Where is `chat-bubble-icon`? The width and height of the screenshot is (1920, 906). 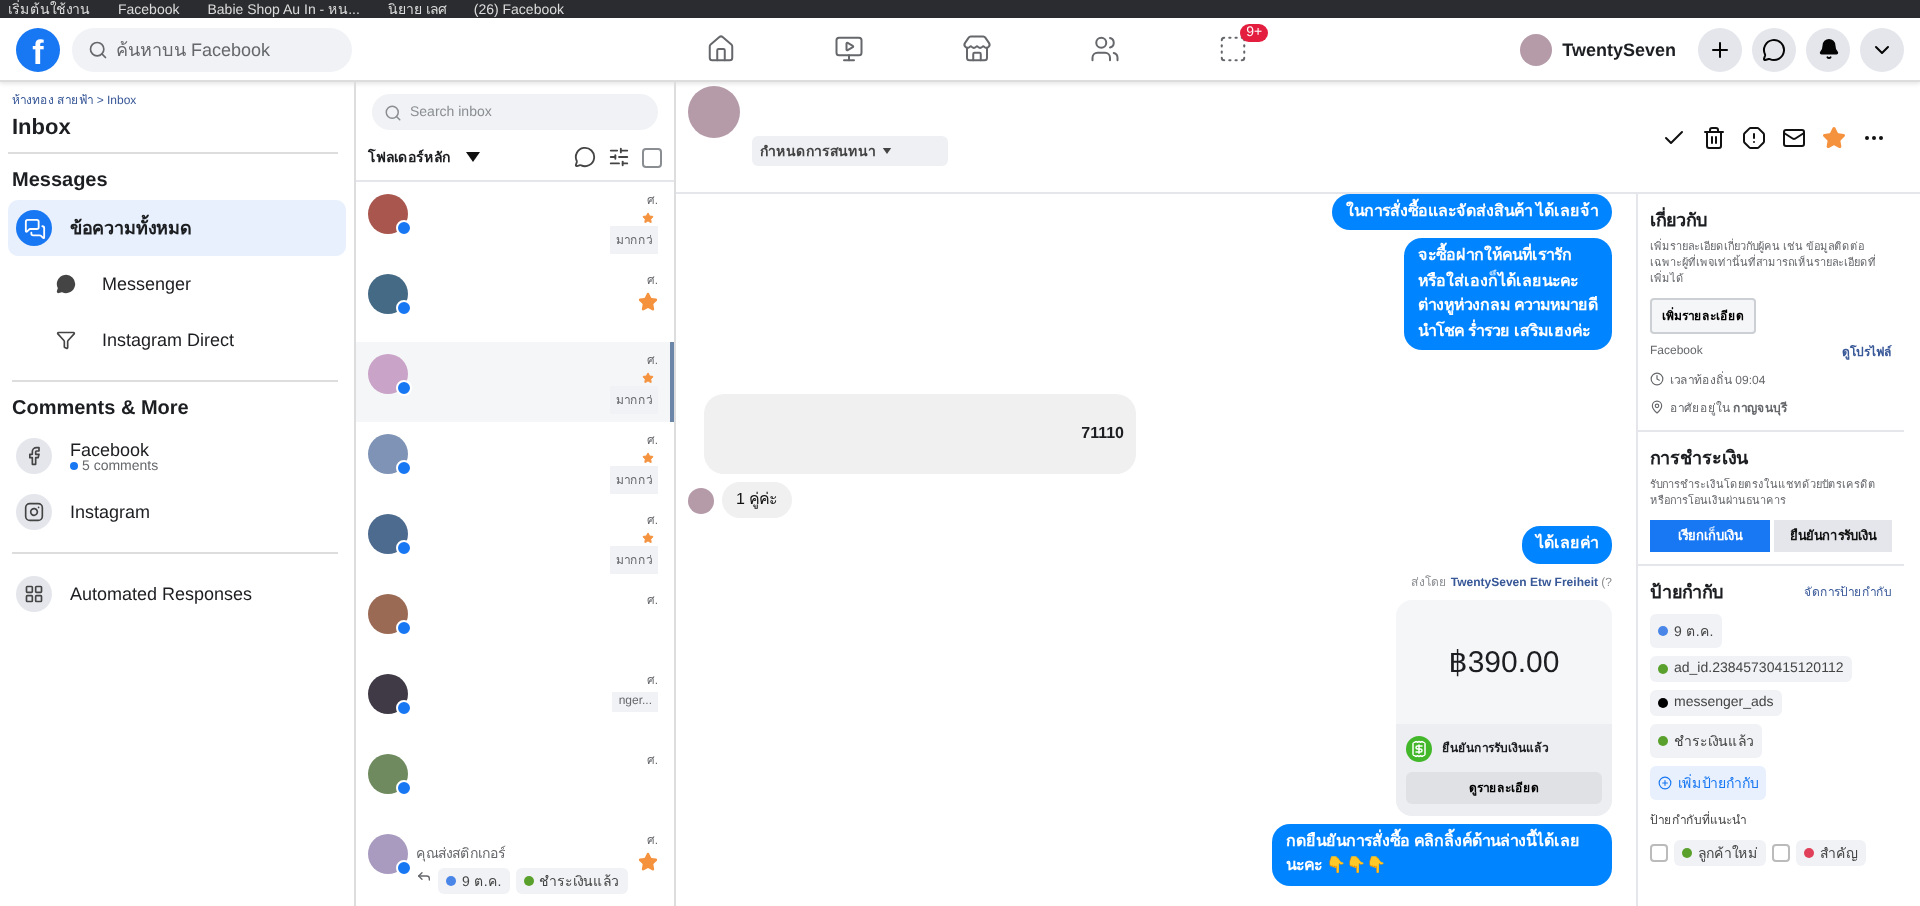 chat-bubble-icon is located at coordinates (1774, 49).